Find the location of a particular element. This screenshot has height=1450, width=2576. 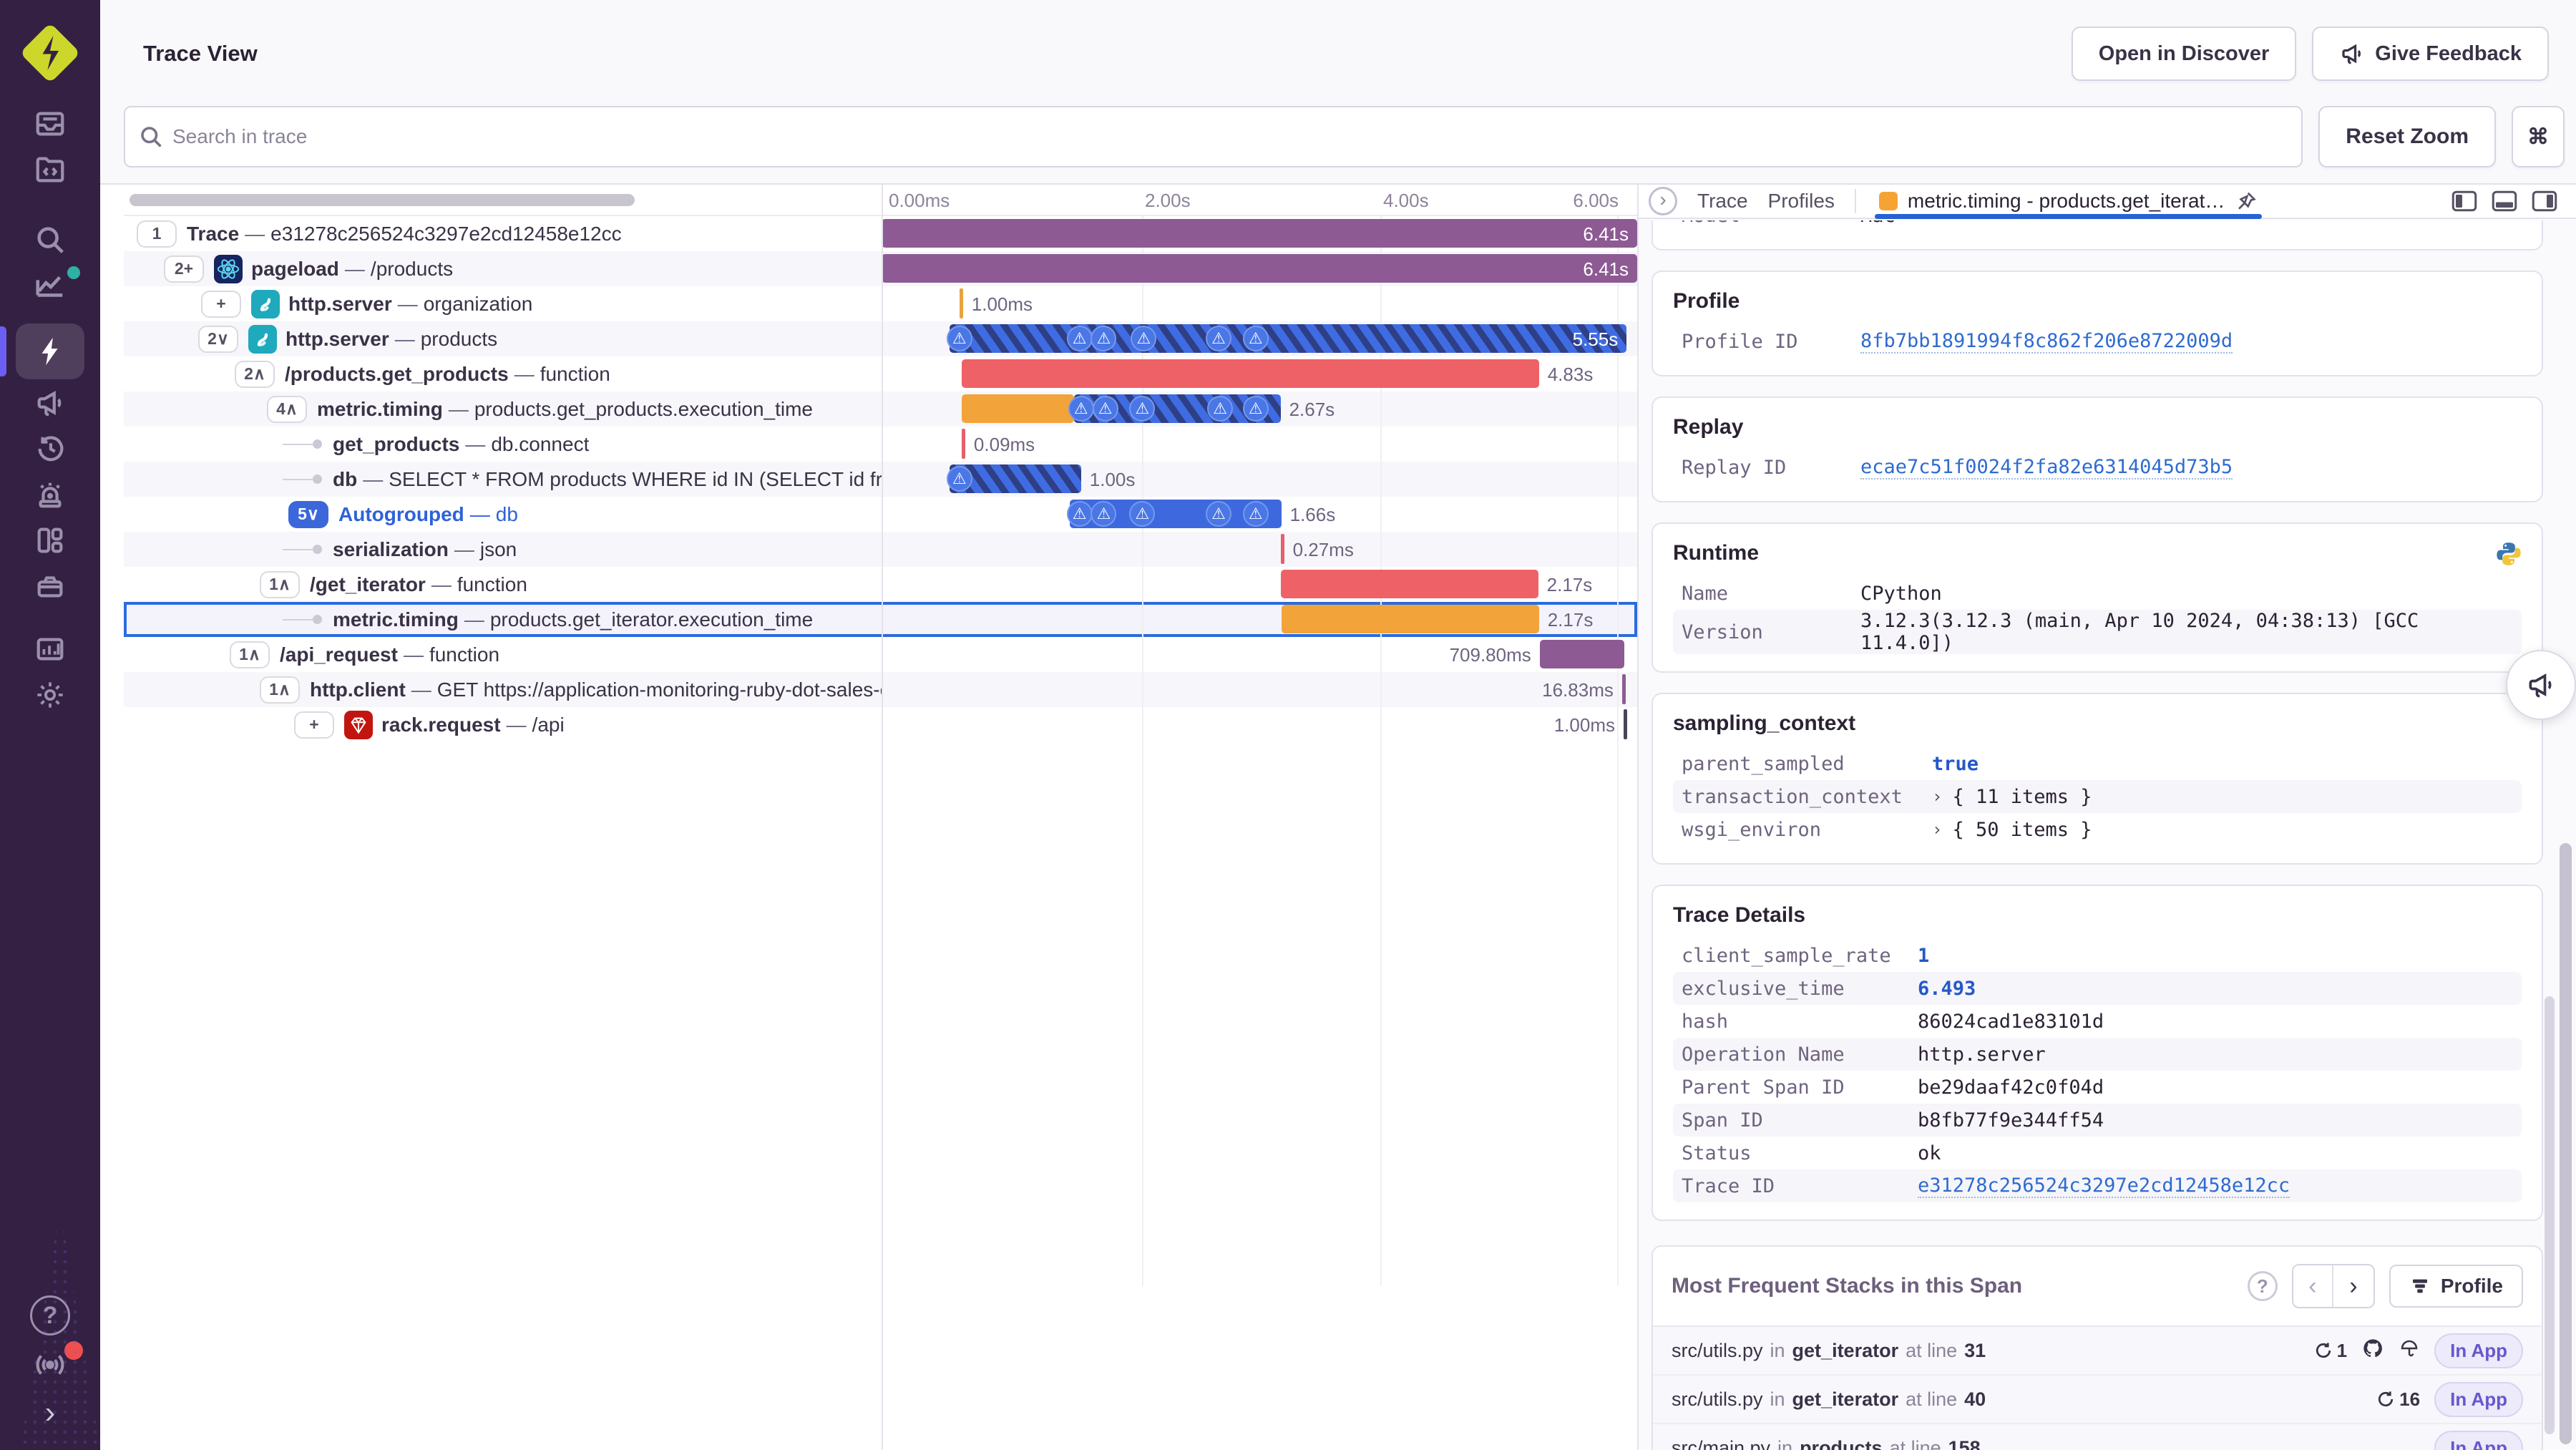

sidebar-item-releases is located at coordinates (50, 586).